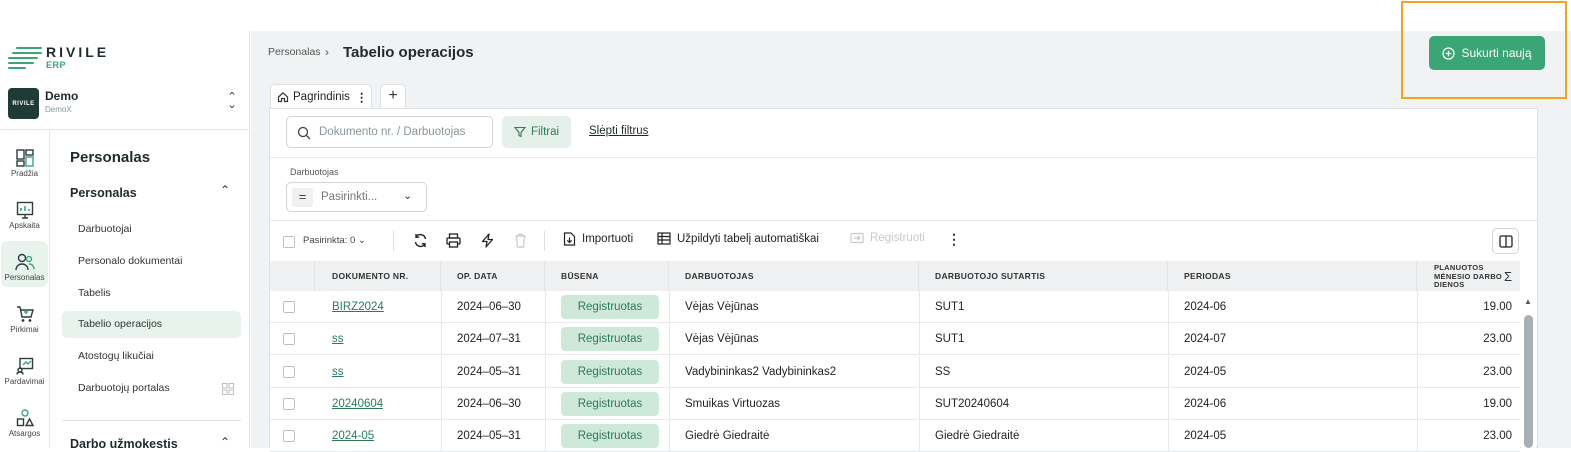  I want to click on file-import-icon, so click(569, 239).